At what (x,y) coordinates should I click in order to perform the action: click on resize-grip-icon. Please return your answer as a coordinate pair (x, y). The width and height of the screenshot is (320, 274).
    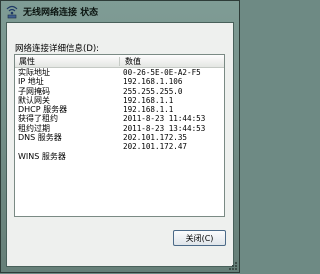
    Looking at the image, I should click on (233, 266).